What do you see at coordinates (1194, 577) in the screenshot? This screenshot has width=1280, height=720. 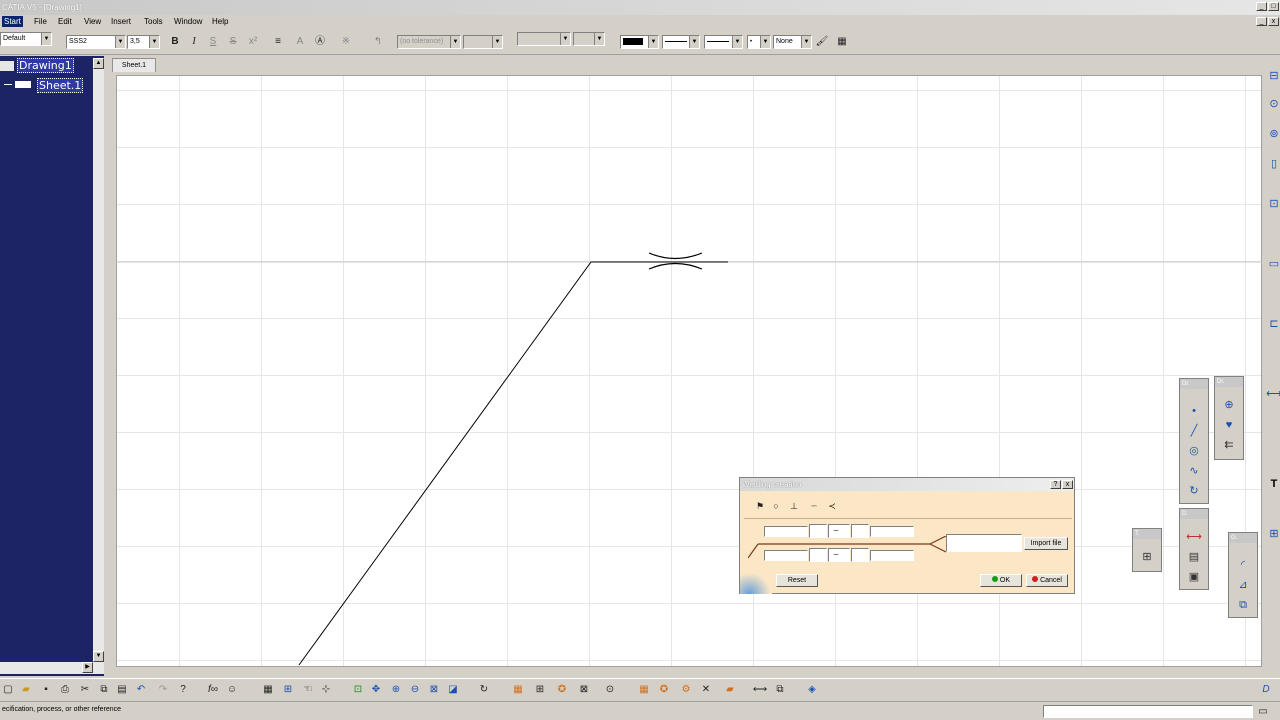 I see `picture-icon: ▣` at bounding box center [1194, 577].